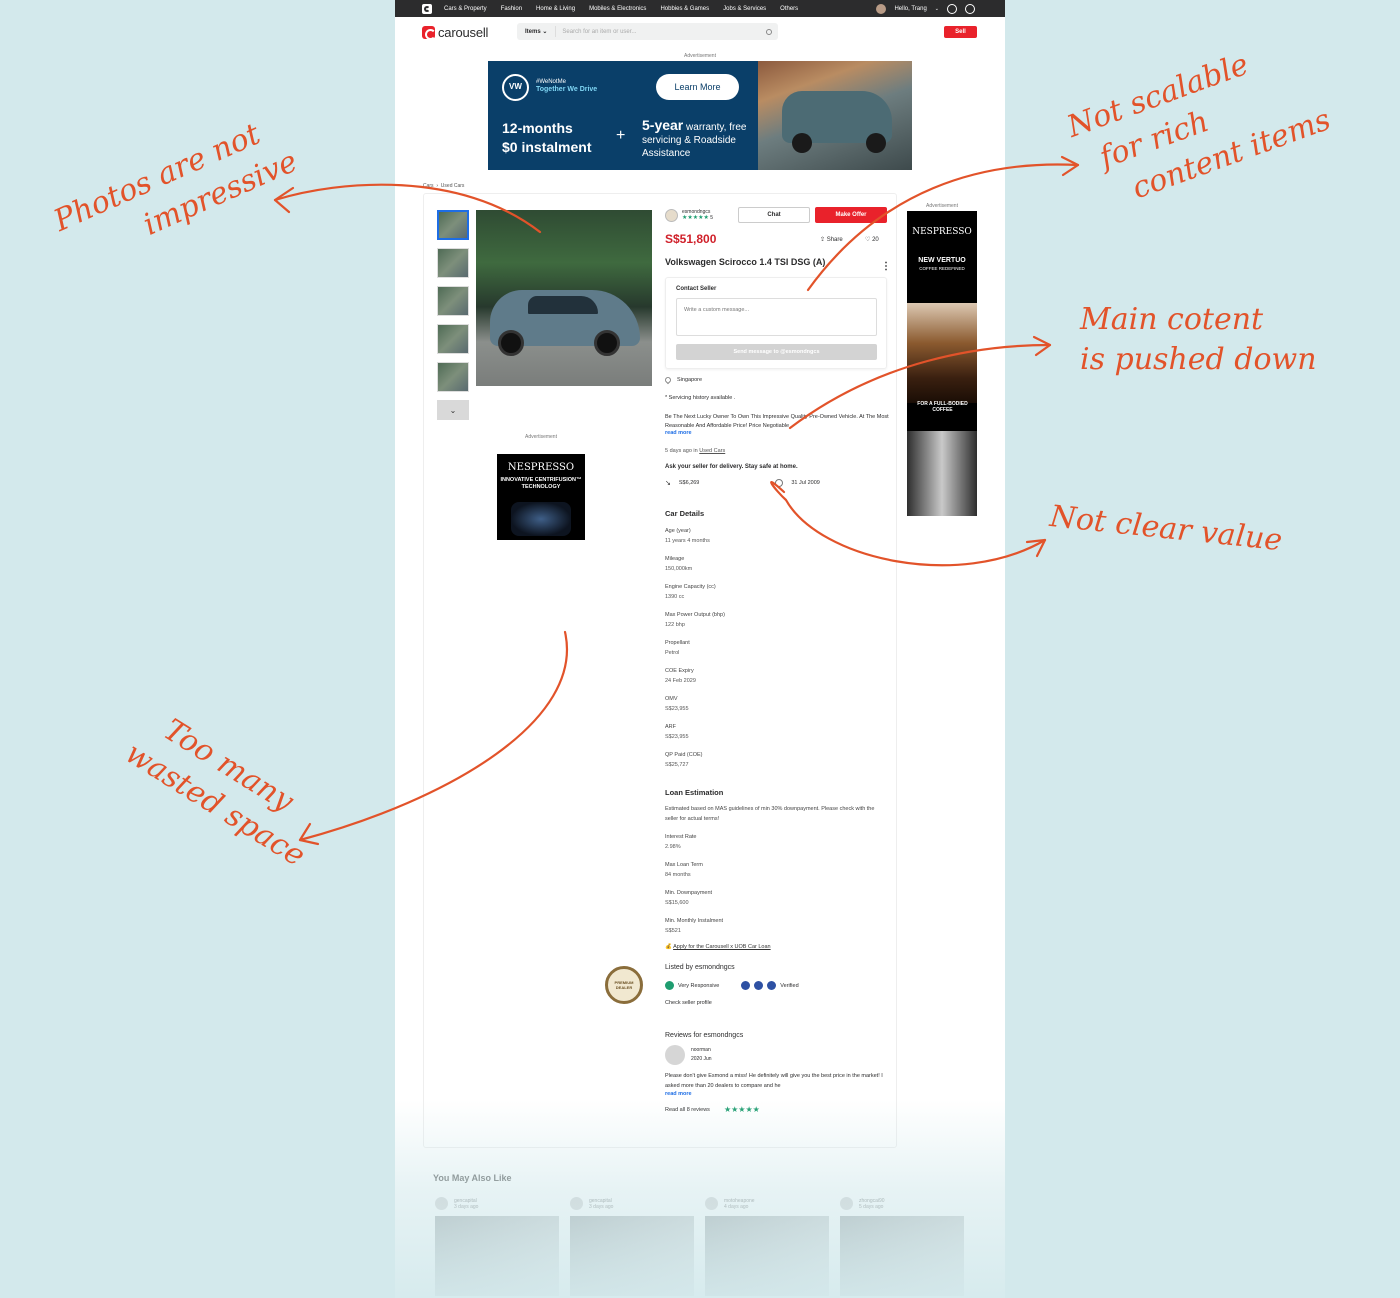  I want to click on carousell-mark-icon, so click(429, 32).